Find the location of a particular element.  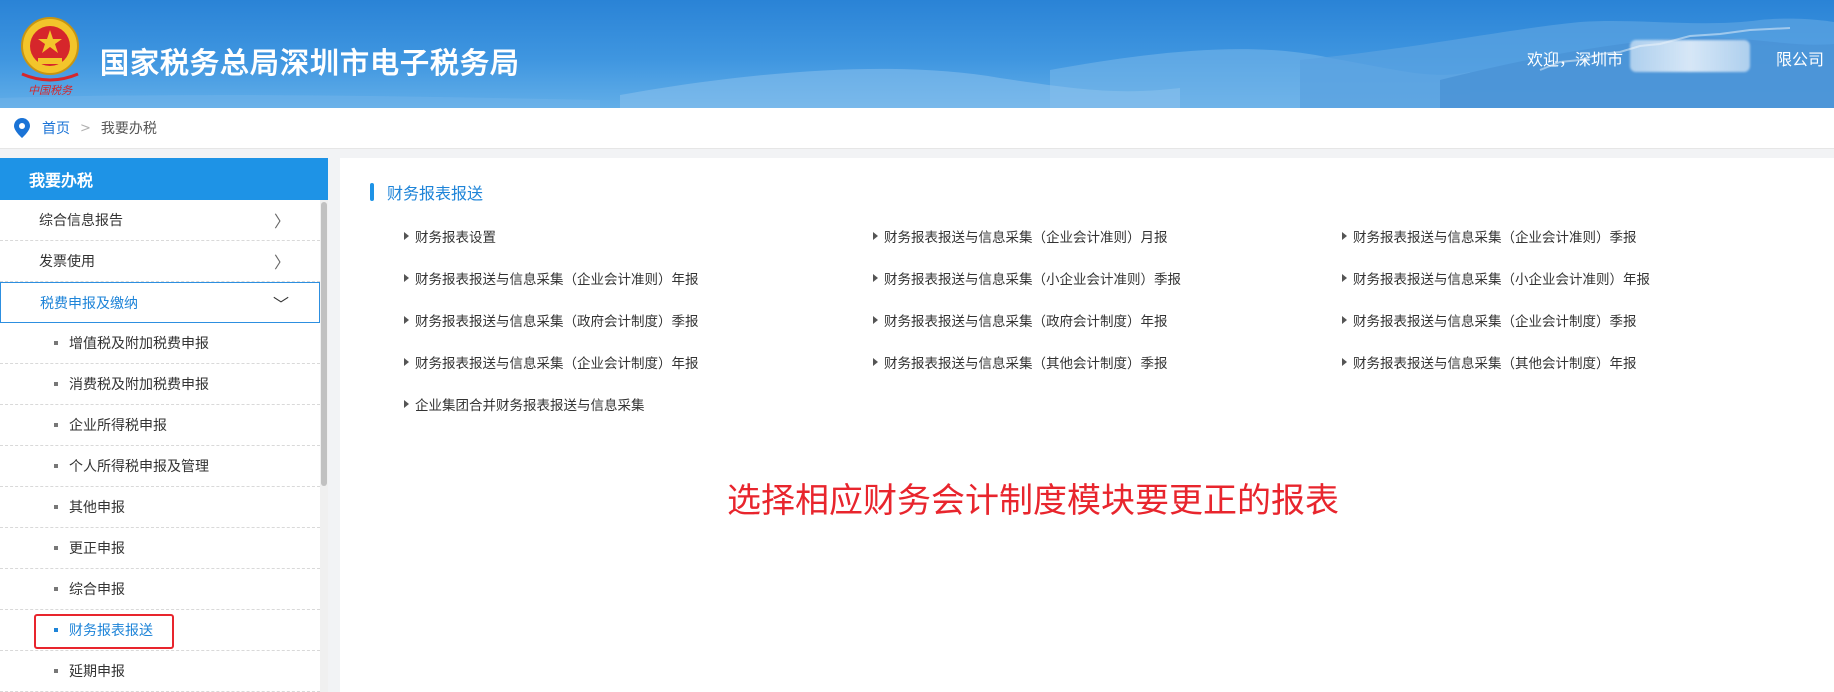

sidebar-item-consumption-tax: 消费税及附加税费申报 is located at coordinates (160, 384).